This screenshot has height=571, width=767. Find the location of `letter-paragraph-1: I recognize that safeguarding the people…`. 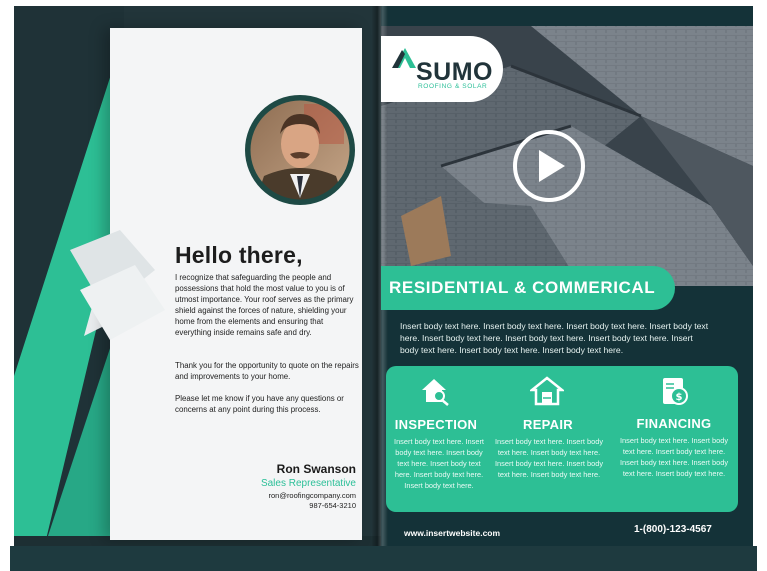

letter-paragraph-1: I recognize that safeguarding the people… is located at coordinates (264, 305).